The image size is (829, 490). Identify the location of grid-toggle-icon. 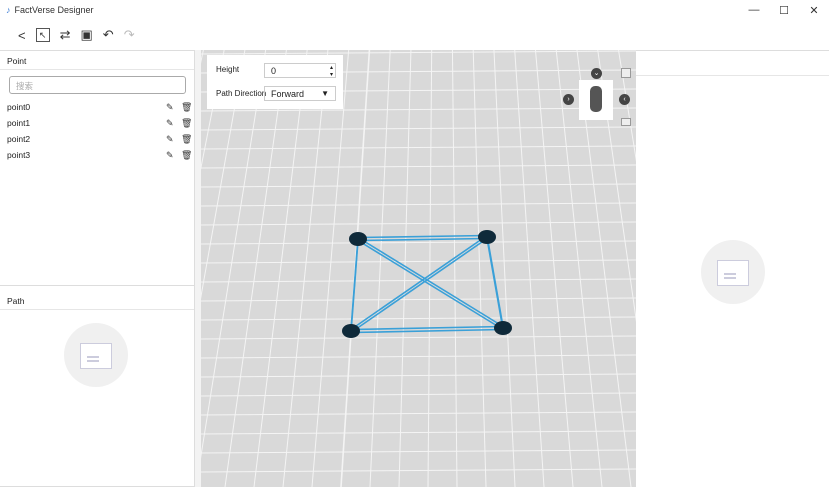
(626, 122).